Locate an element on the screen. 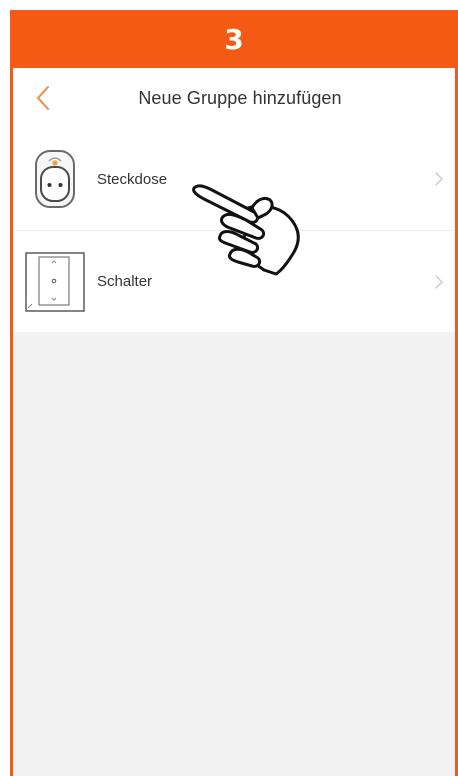  step-number-banner: 3 is located at coordinates (234, 39).